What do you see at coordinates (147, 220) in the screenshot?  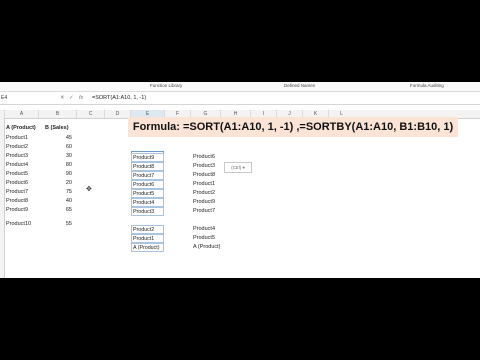 I see `sort-result-cell` at bounding box center [147, 220].